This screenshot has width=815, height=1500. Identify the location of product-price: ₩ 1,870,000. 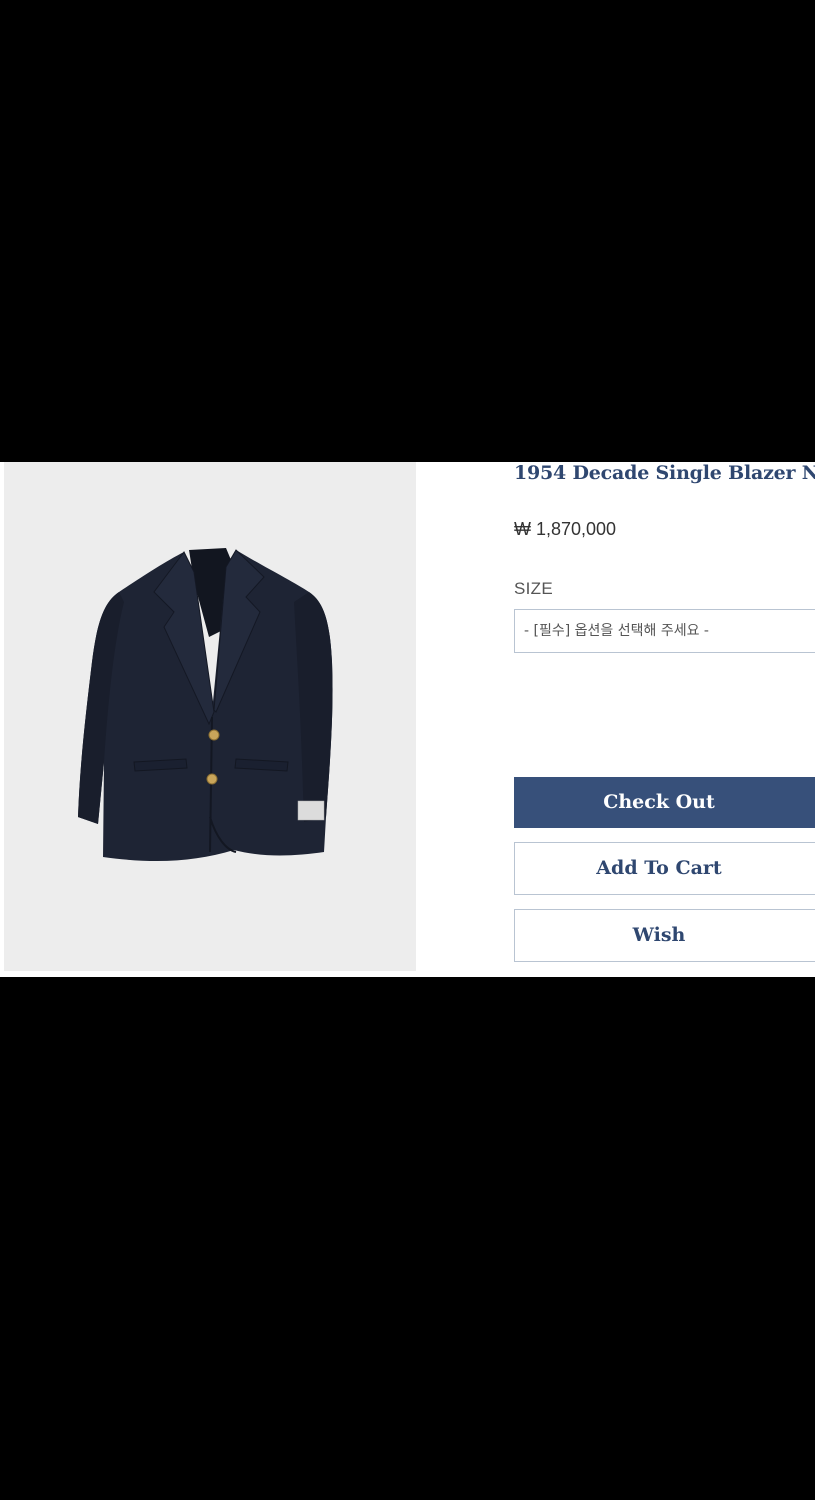
(565, 529).